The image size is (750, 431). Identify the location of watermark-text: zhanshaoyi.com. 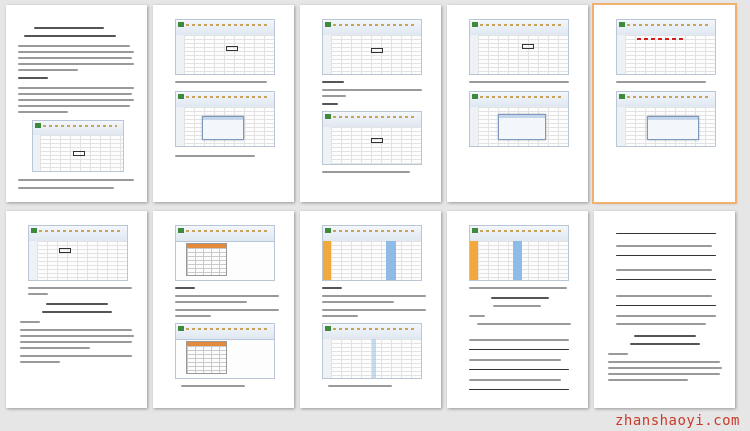
(677, 421).